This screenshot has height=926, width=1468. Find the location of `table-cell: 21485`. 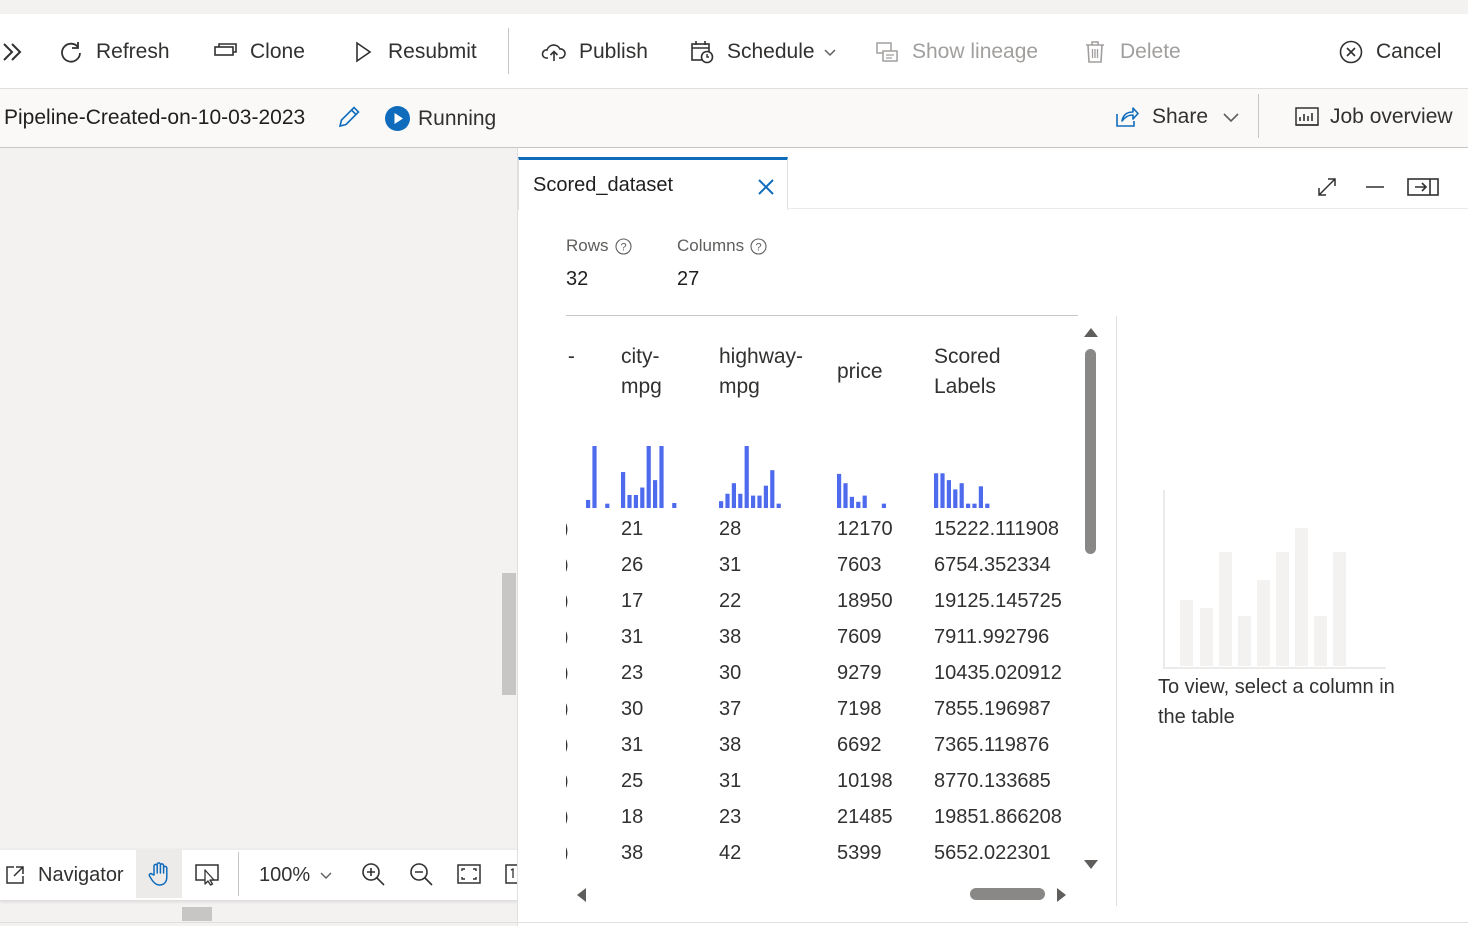

table-cell: 21485 is located at coordinates (865, 817).